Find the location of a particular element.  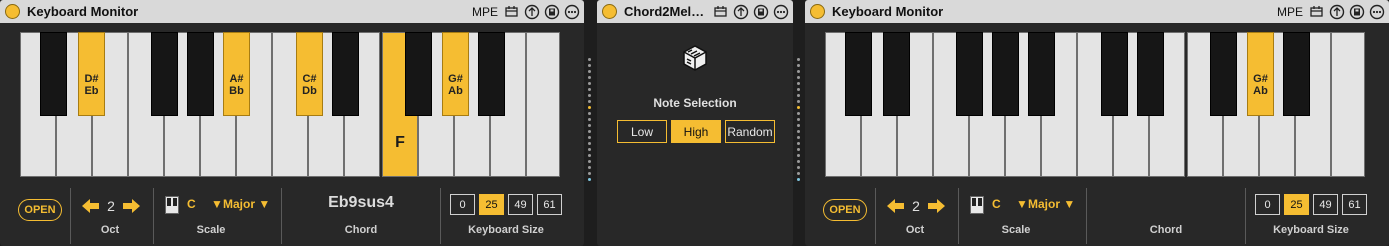

device-title: Keyboard Monitor is located at coordinates (83, 11).